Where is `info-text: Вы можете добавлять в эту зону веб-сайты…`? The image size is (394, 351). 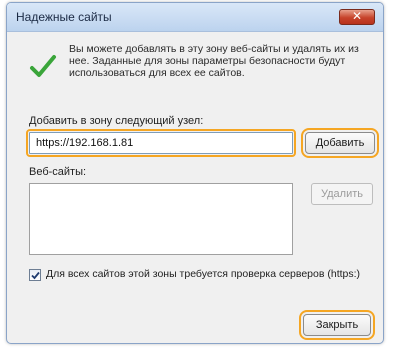 info-text: Вы можете добавлять в эту зону веб-сайты… is located at coordinates (214, 61).